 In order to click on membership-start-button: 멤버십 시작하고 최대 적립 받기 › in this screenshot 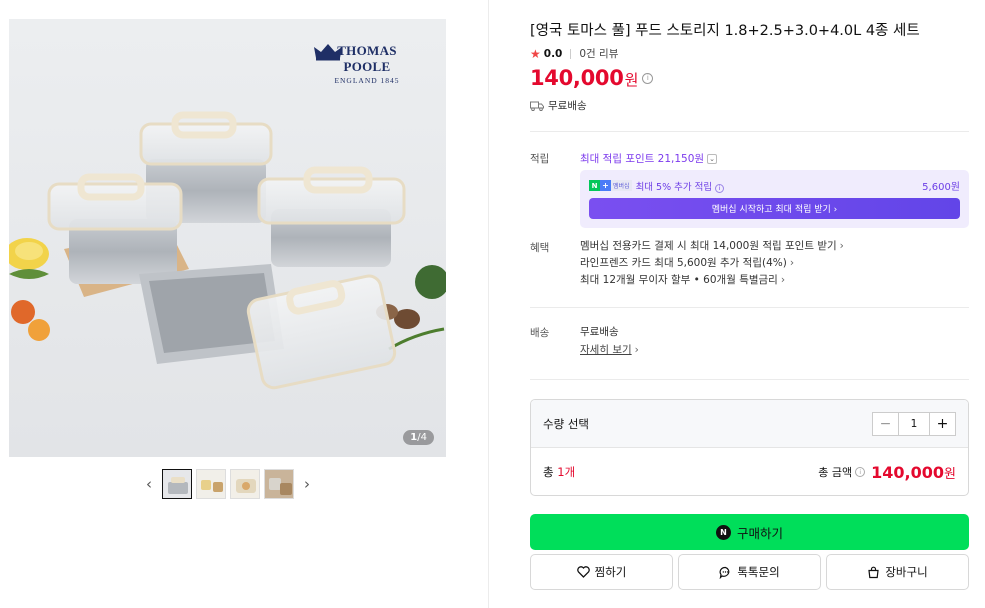, I will do `click(774, 208)`.